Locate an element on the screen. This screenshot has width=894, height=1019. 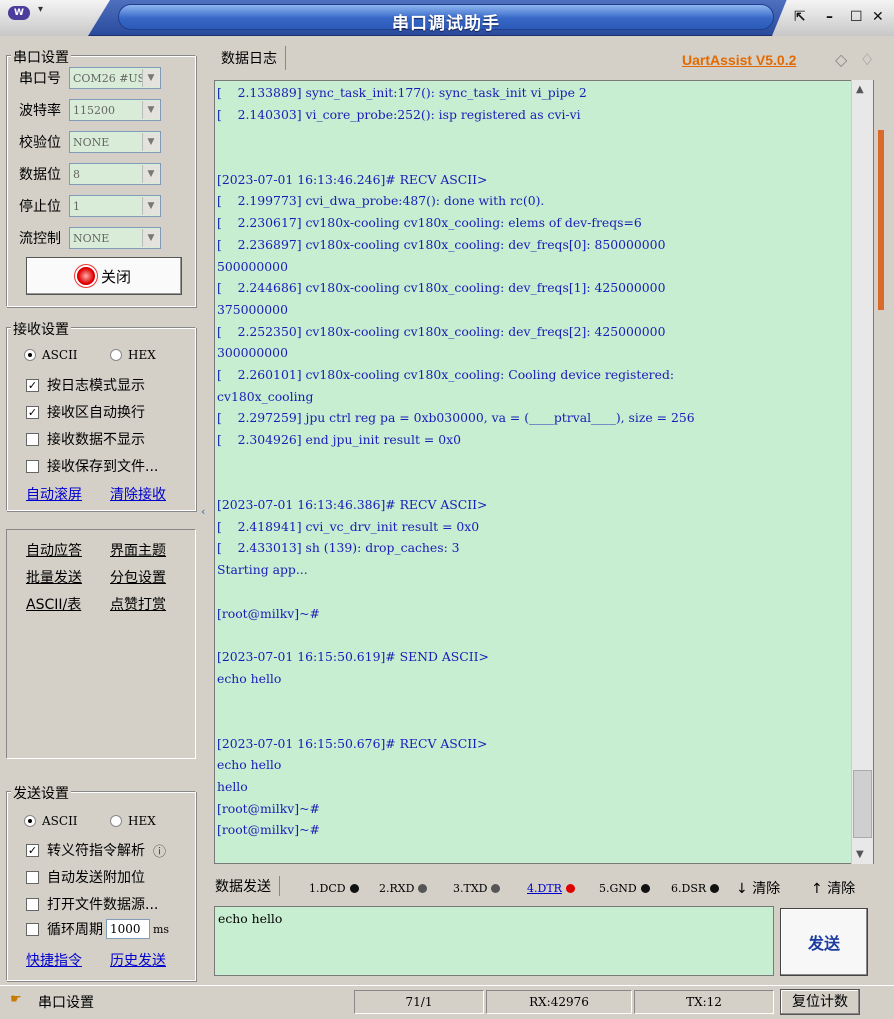
auto-scroll-link: 自动滚屏 is located at coordinates (54, 494).